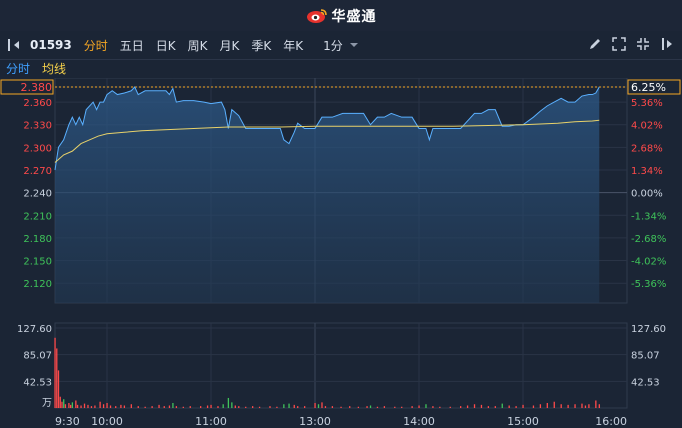  I want to click on brand-name: 华盛通, so click(354, 16).